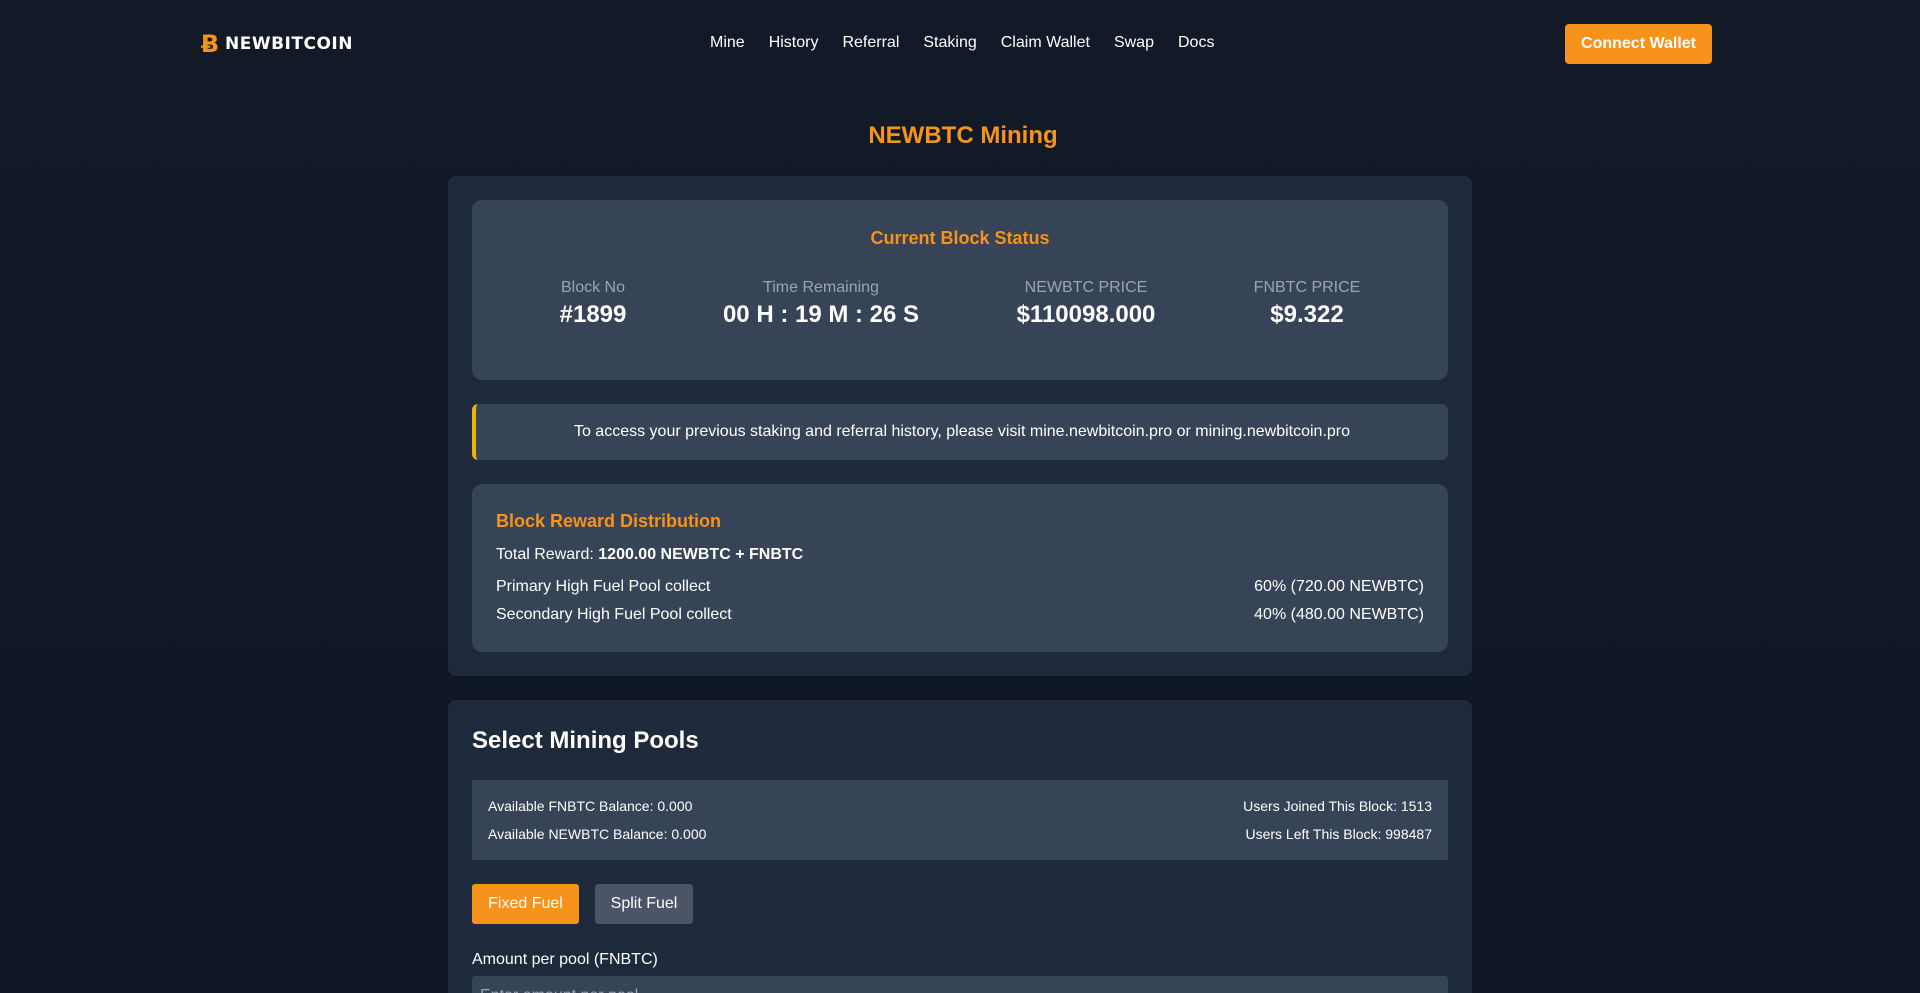 The image size is (1920, 993). Describe the element at coordinates (609, 521) in the screenshot. I see `reward-title: Block Reward Distribution` at that location.